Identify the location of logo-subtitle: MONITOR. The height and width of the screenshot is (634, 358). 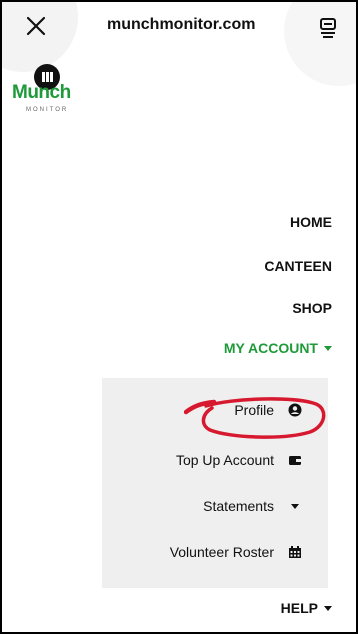
(47, 110).